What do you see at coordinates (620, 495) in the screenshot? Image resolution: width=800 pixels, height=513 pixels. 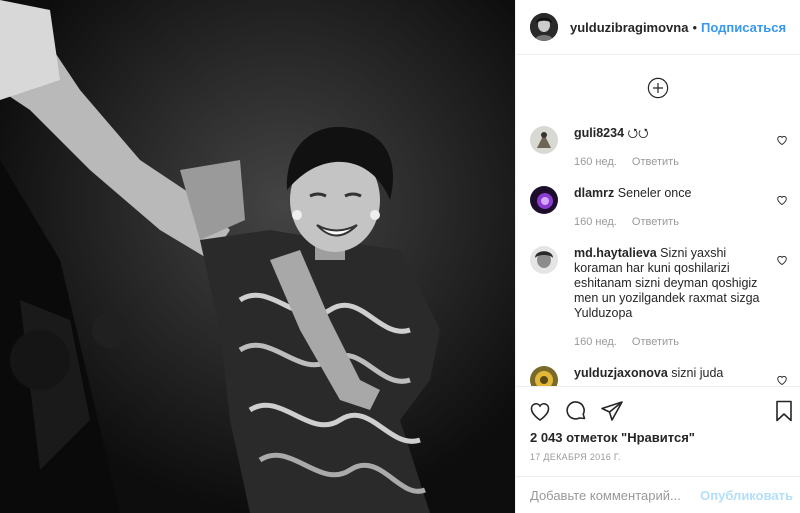 I see `comment-input` at bounding box center [620, 495].